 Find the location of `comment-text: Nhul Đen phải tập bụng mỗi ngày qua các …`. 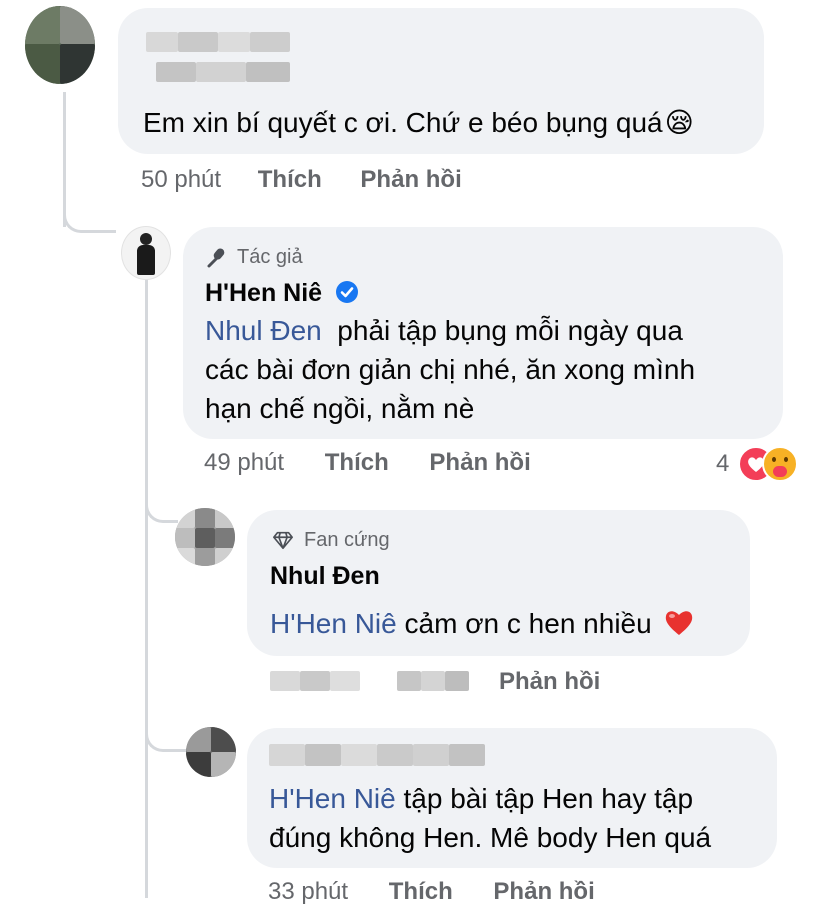

comment-text: Nhul Đen phải tập bụng mỗi ngày qua các … is located at coordinates (450, 369).